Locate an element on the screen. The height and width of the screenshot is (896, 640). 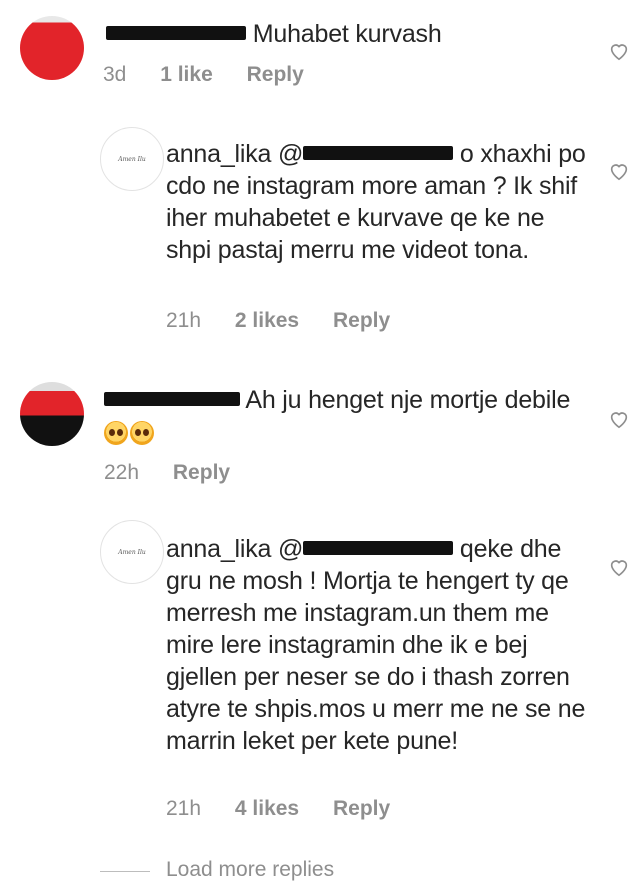
likes-count: 4 likes is located at coordinates (267, 808).